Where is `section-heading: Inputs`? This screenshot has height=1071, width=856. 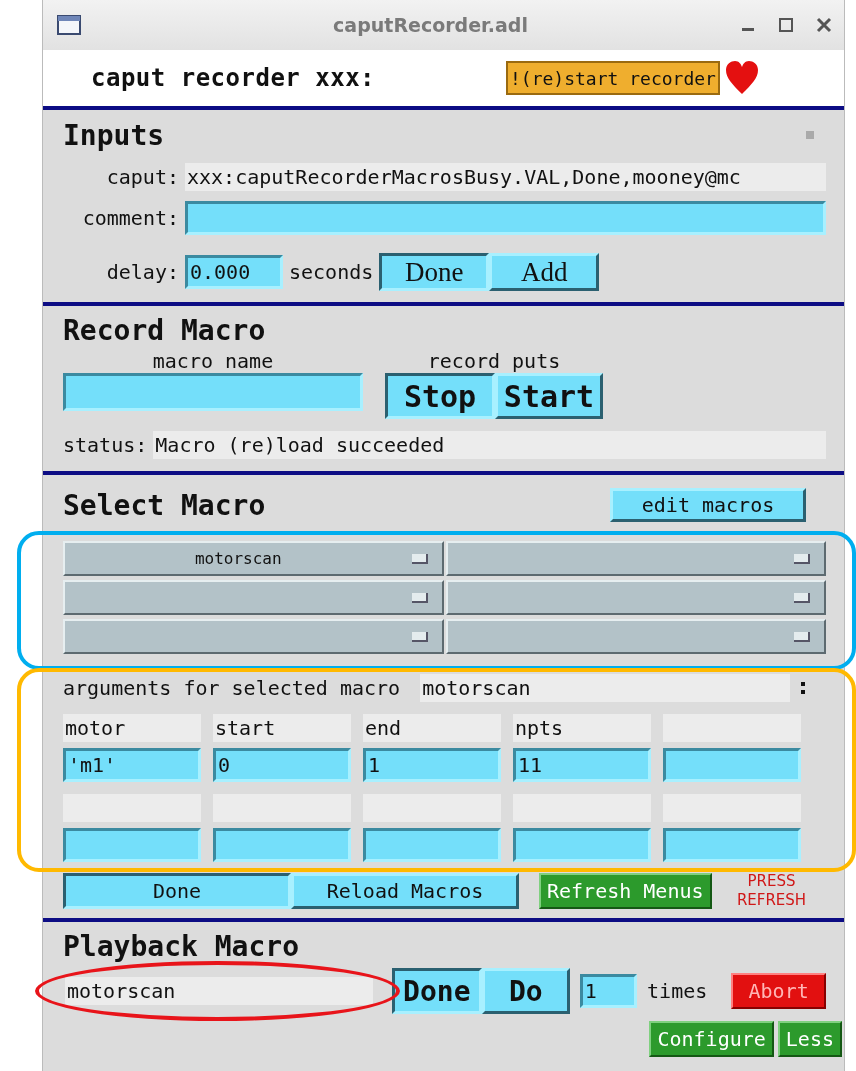
section-heading: Inputs is located at coordinates (114, 135).